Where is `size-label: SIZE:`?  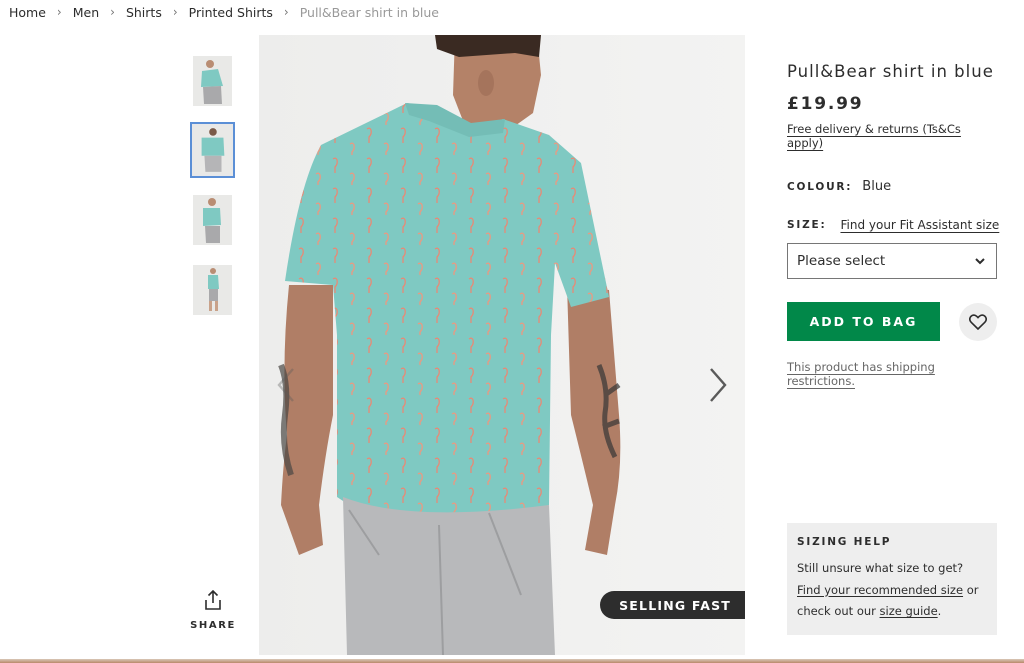 size-label: SIZE: is located at coordinates (807, 224).